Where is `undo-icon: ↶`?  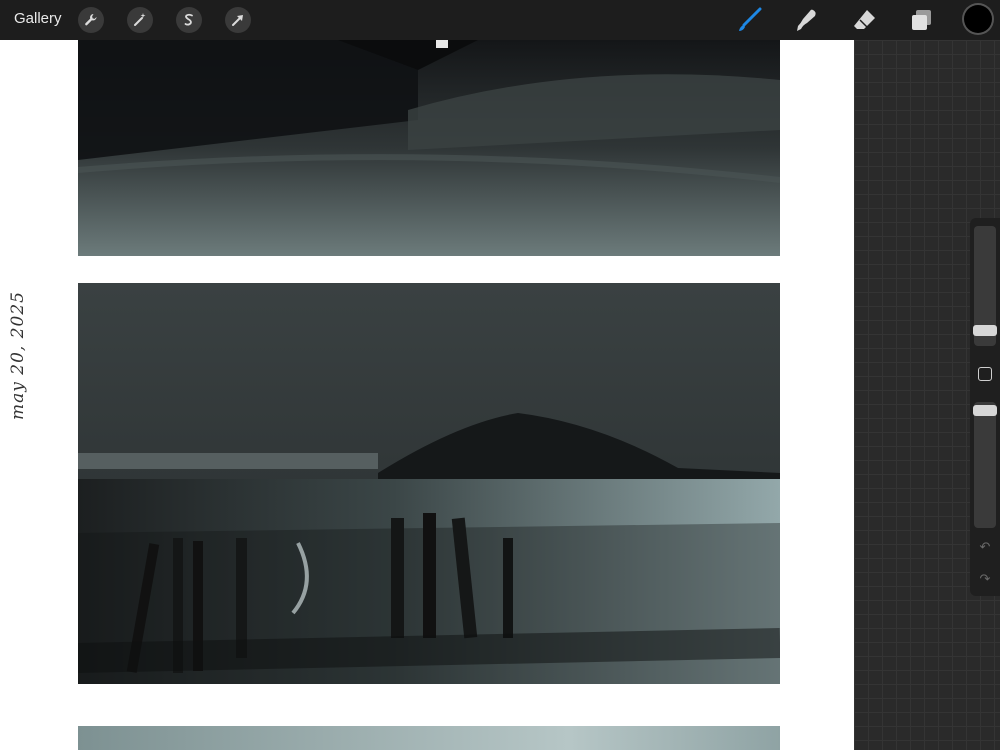 undo-icon: ↶ is located at coordinates (985, 547).